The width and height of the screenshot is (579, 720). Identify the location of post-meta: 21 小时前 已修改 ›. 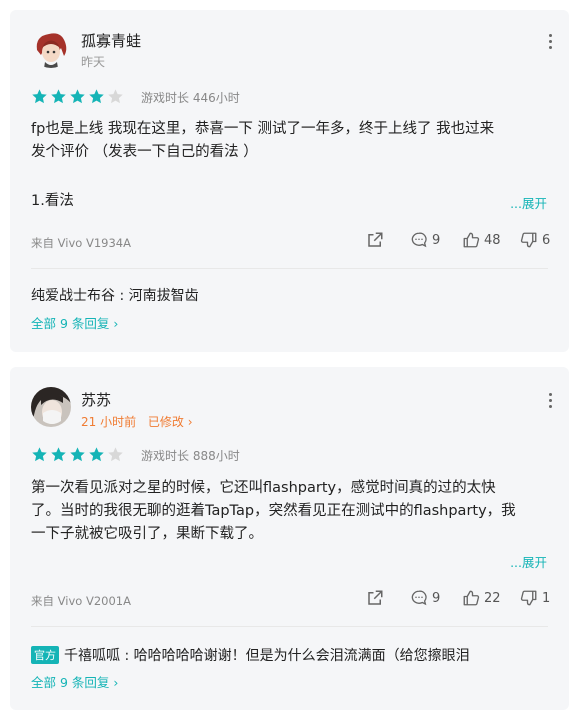
(137, 421).